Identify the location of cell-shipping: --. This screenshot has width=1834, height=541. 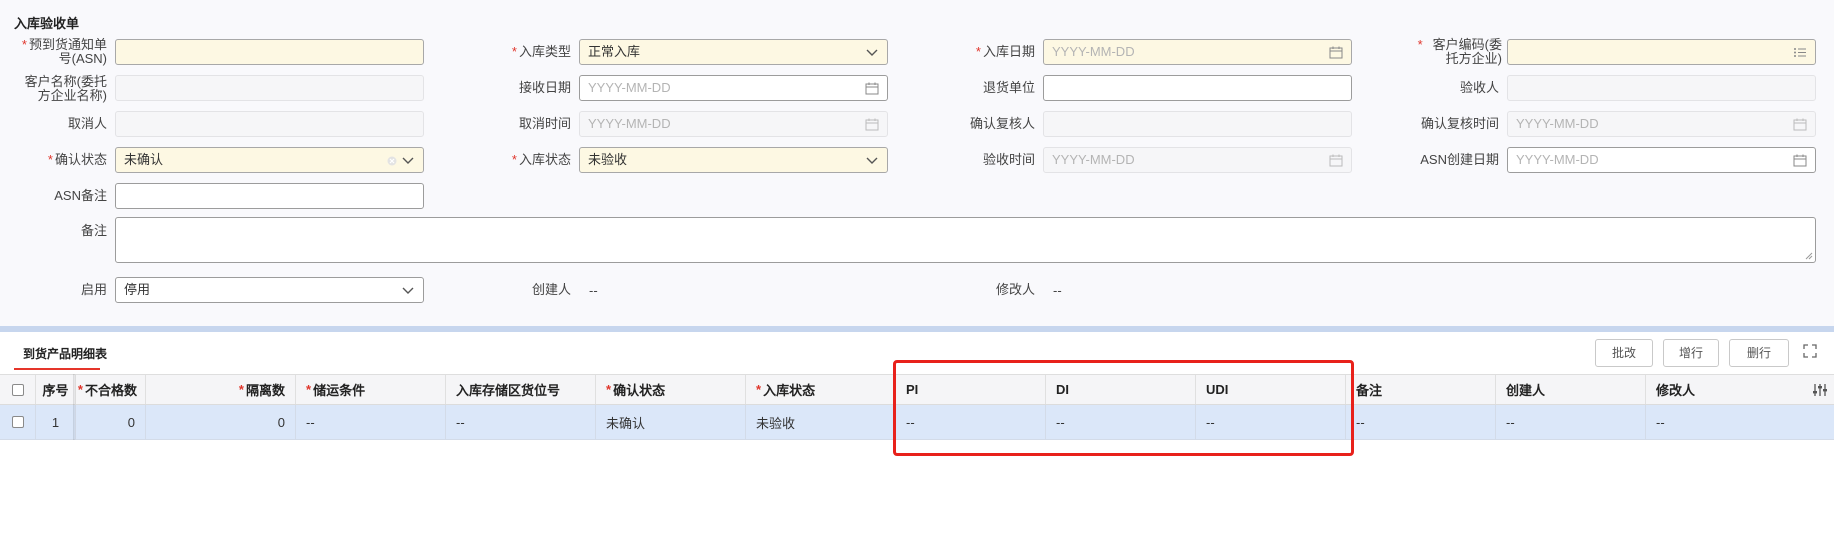
(371, 422).